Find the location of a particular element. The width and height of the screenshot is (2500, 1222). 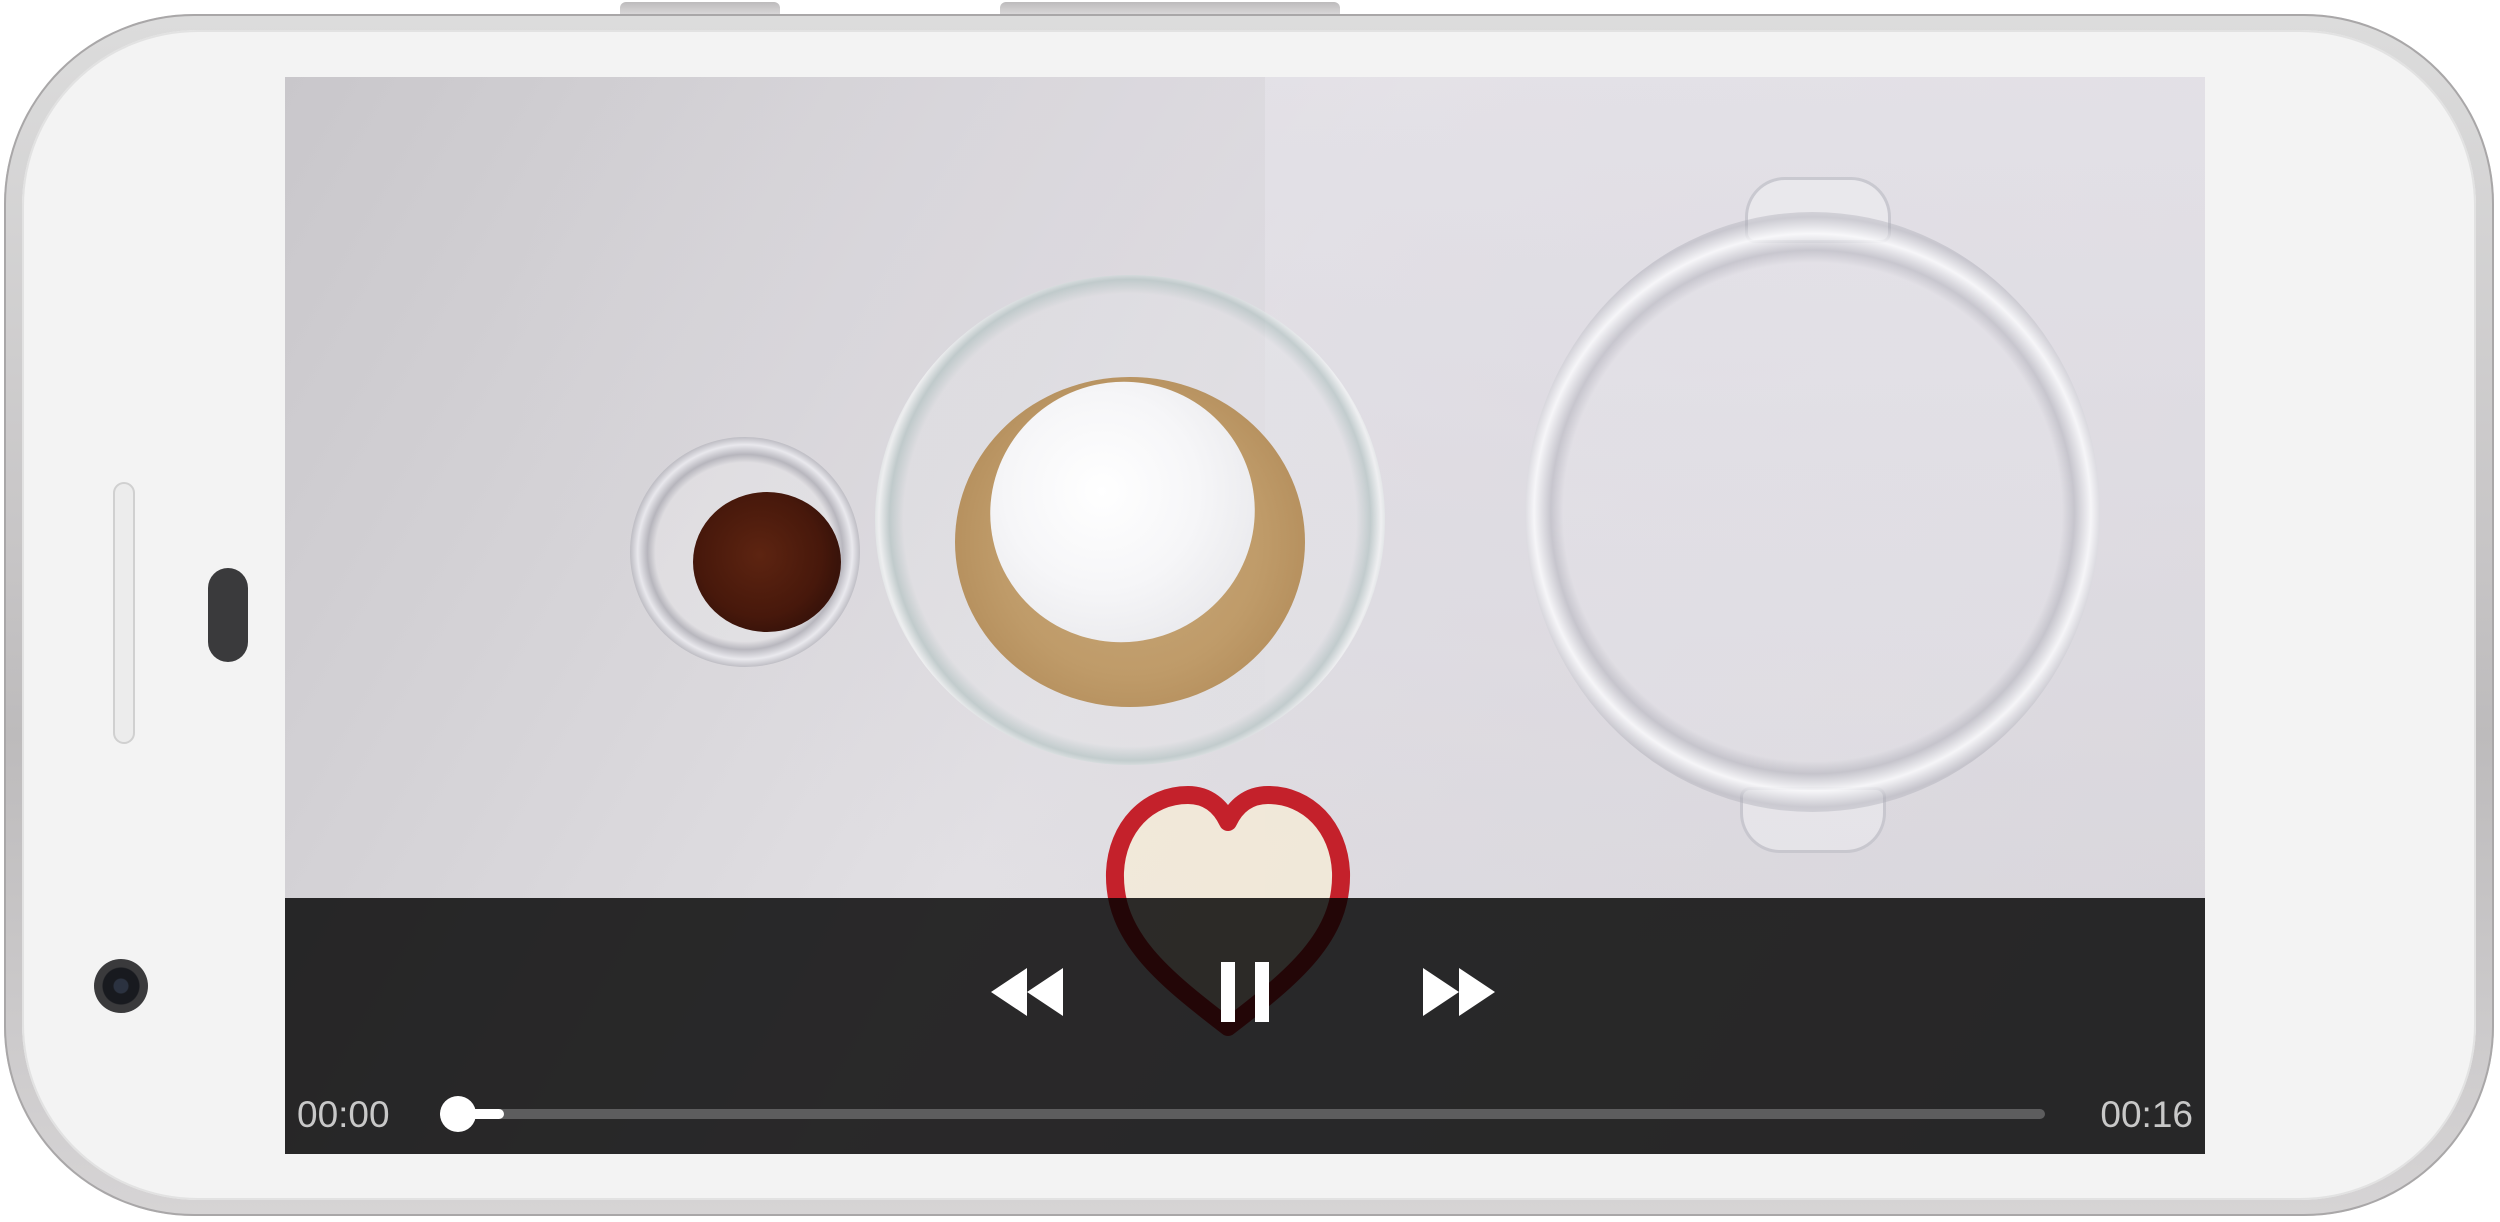

proximity-sensor is located at coordinates (228, 615).